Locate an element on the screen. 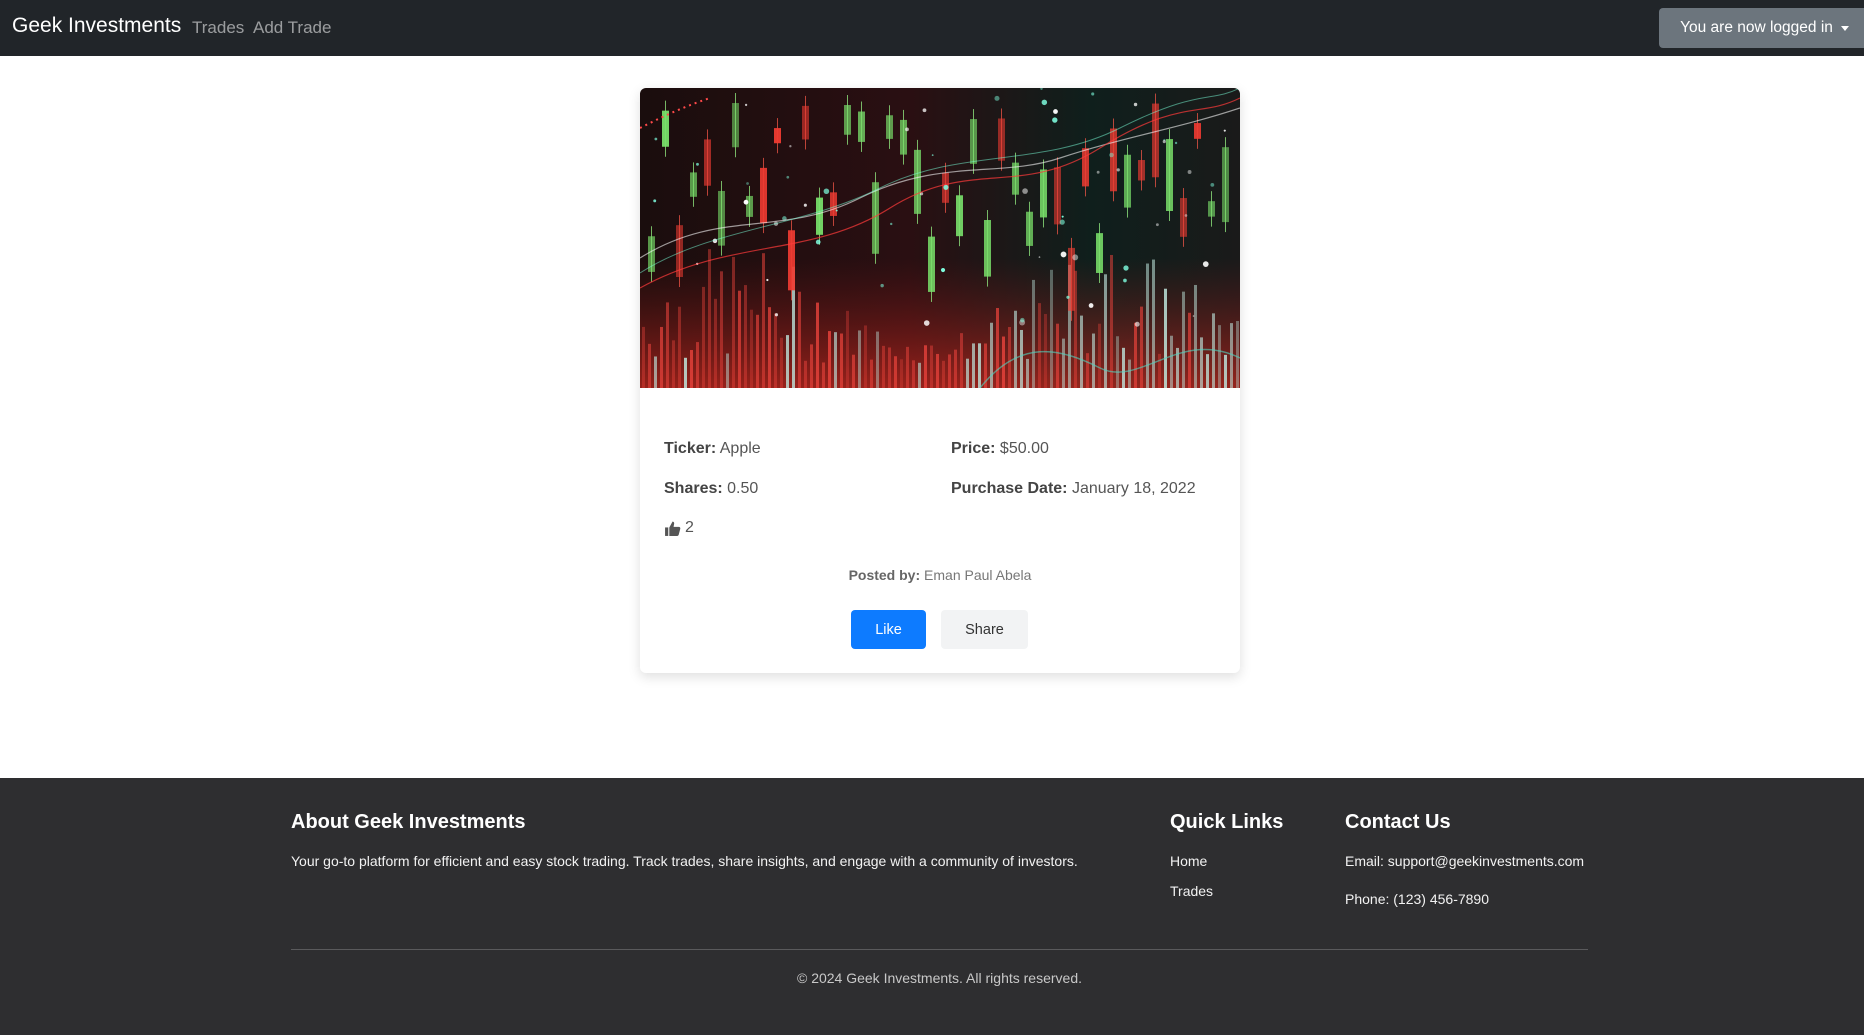 The width and height of the screenshot is (1864, 1035). shares-label: Shares: is located at coordinates (693, 488).